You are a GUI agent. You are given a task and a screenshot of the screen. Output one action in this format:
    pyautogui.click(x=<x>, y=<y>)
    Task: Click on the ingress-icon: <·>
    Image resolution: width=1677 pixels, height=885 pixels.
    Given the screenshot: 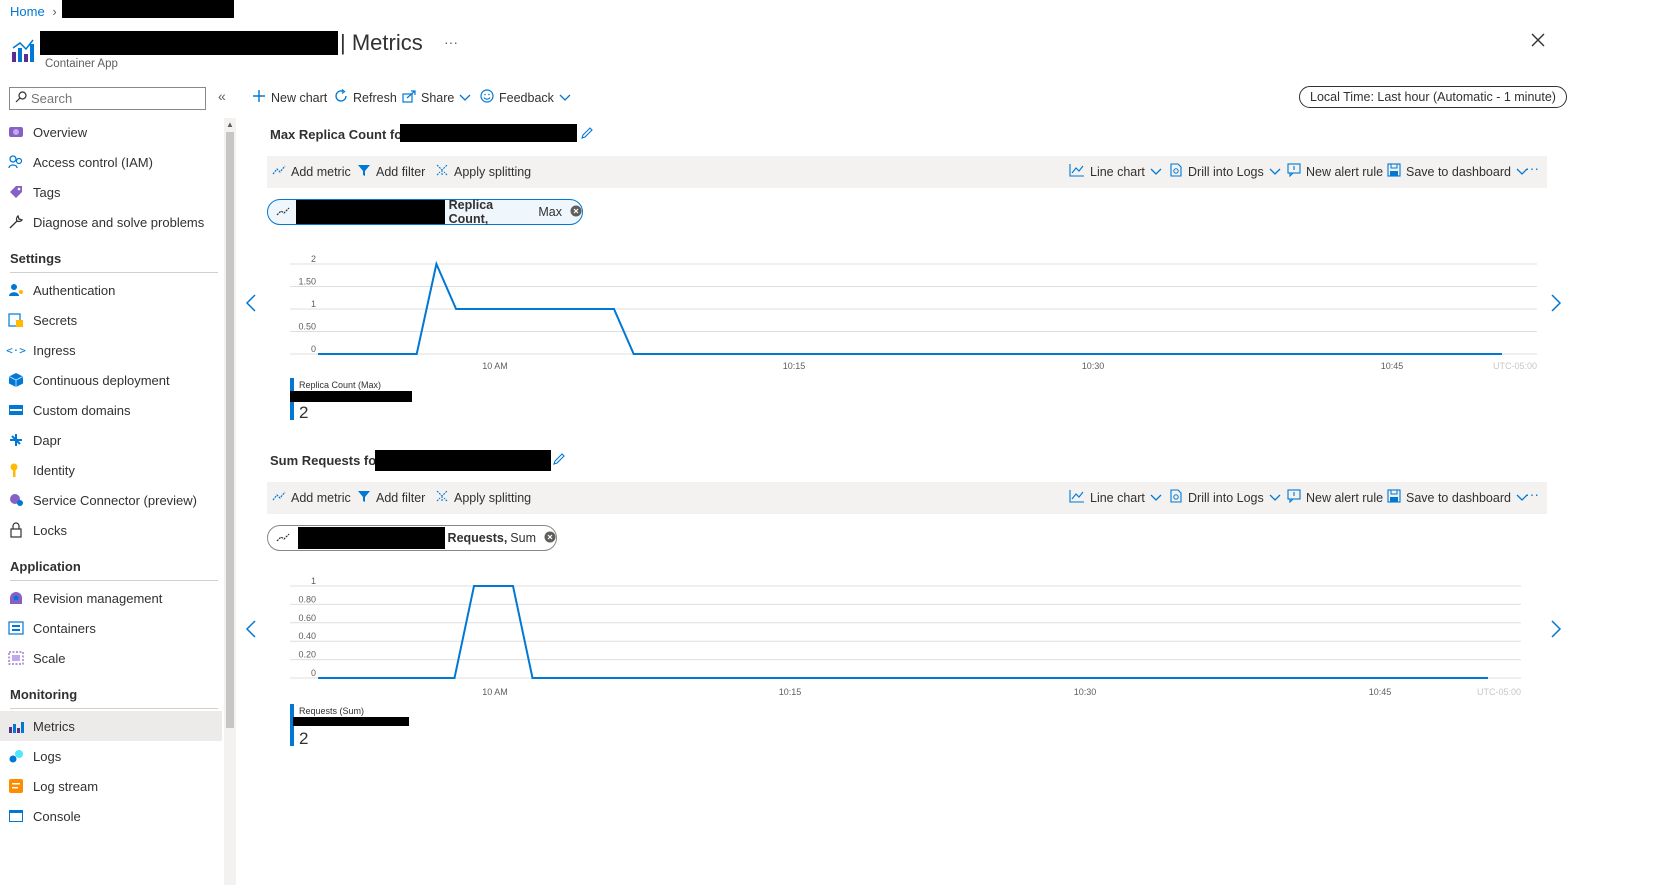 What is the action you would take?
    pyautogui.click(x=16, y=350)
    